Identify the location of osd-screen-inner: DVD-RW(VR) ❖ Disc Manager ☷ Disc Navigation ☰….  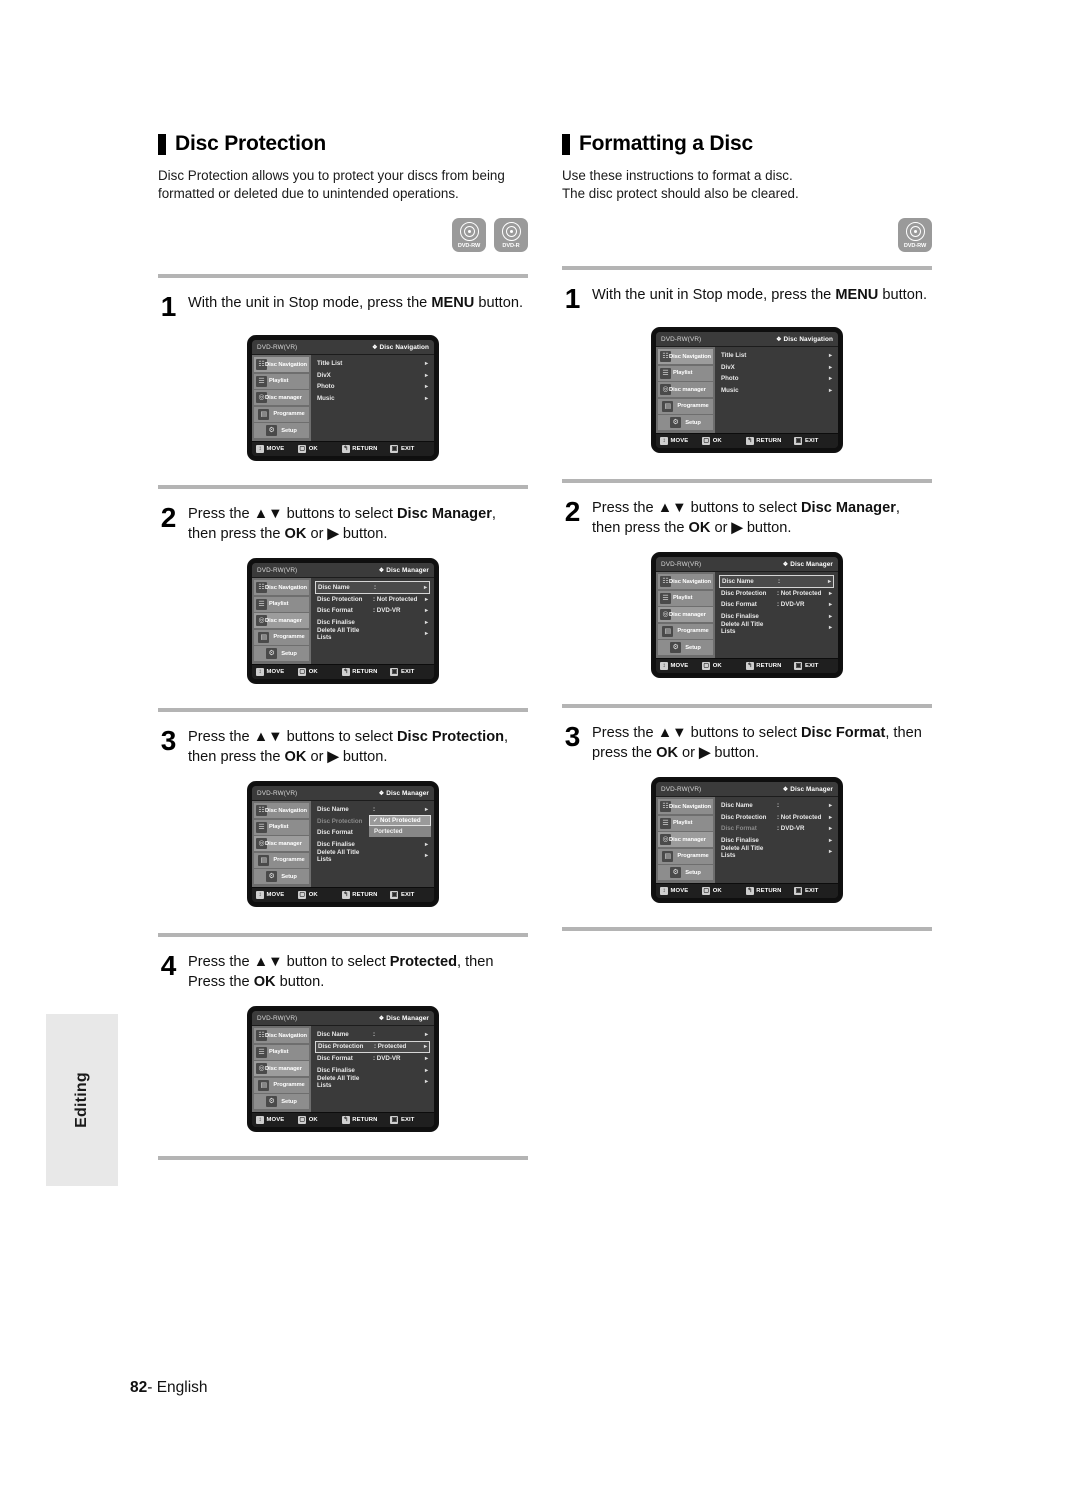
(747, 615).